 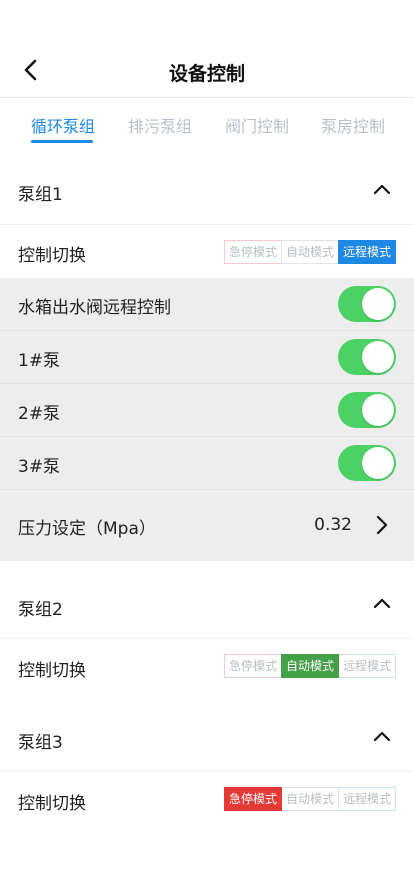 I want to click on control-label: 1#泵, so click(x=39, y=361).